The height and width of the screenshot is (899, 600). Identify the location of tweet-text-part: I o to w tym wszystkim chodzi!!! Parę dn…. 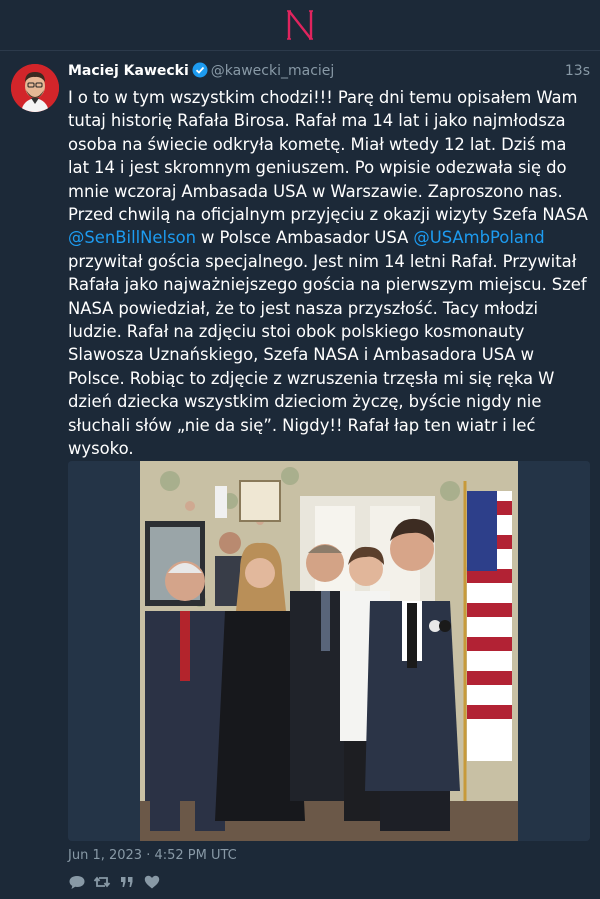
(328, 156).